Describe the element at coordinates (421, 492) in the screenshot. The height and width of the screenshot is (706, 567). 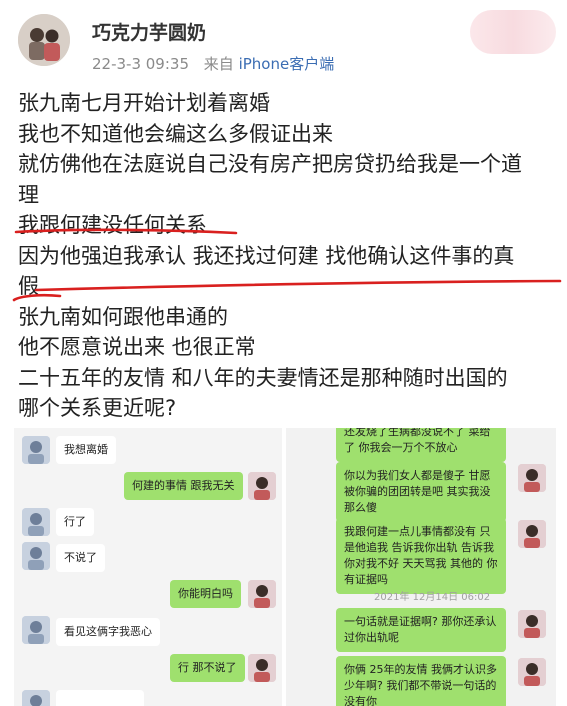
I see `chat-bubble-outgoing: 你以为我们女人都是傻子 甘愿被你骗的团团转是吧 其实我没那么傻` at that location.